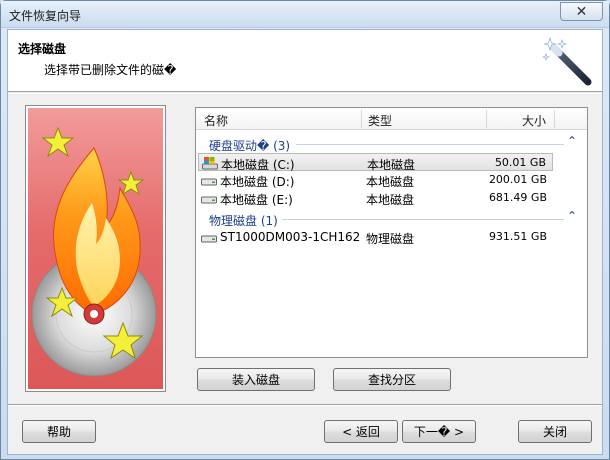 This screenshot has width=610, height=460. What do you see at coordinates (534, 120) in the screenshot?
I see `column-header-size: 大小` at bounding box center [534, 120].